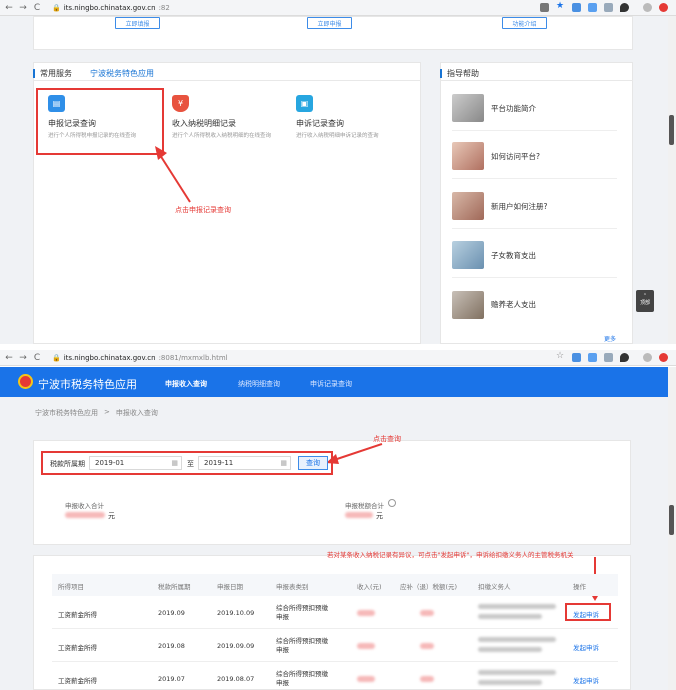  I want to click on help-item: 赡养老人支出, so click(534, 304).